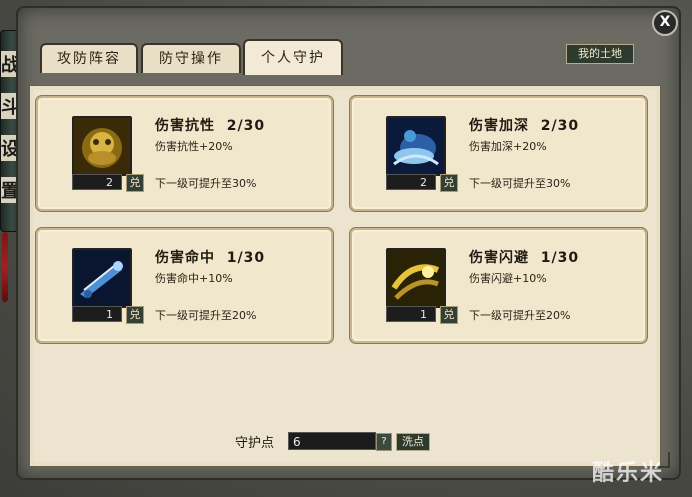 The width and height of the screenshot is (692, 497). What do you see at coordinates (332, 441) in the screenshot?
I see `guard-points-input: 6` at bounding box center [332, 441].